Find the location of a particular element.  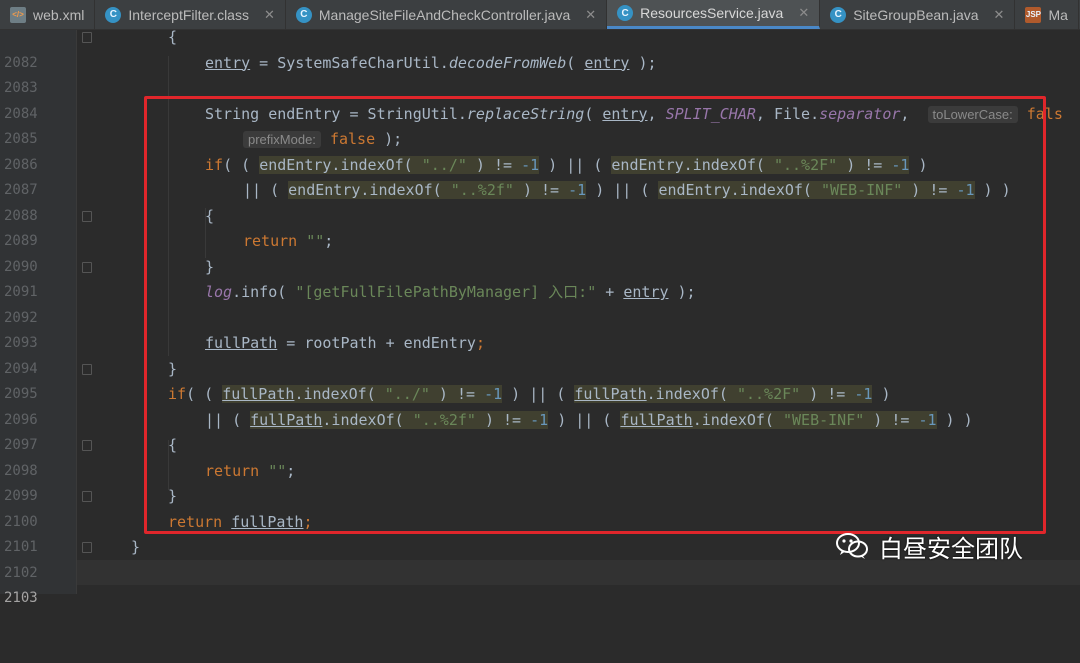

code-line: 2082 { is located at coordinates (91, 49).